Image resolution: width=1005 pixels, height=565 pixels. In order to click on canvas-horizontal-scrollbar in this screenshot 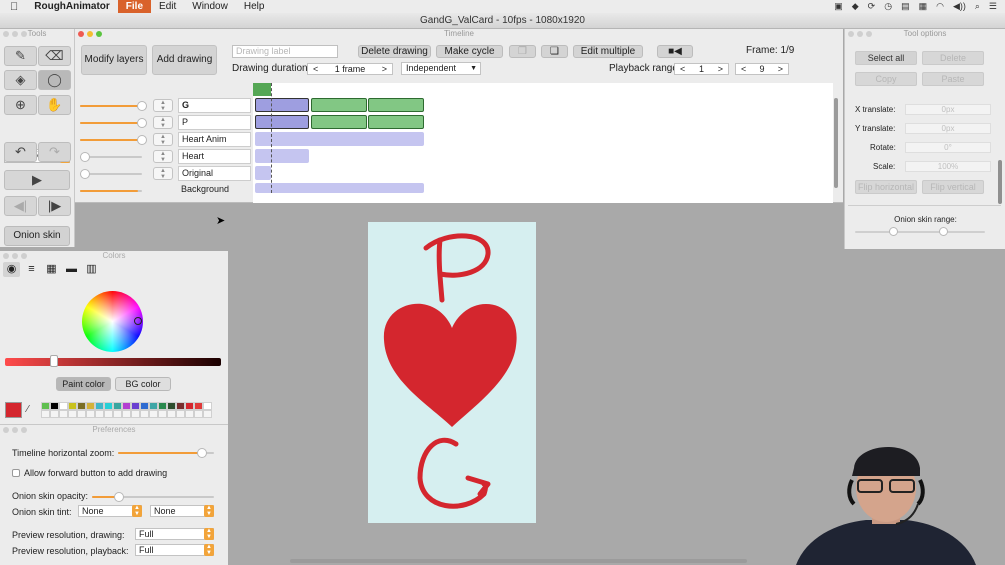, I will do `click(518, 561)`.